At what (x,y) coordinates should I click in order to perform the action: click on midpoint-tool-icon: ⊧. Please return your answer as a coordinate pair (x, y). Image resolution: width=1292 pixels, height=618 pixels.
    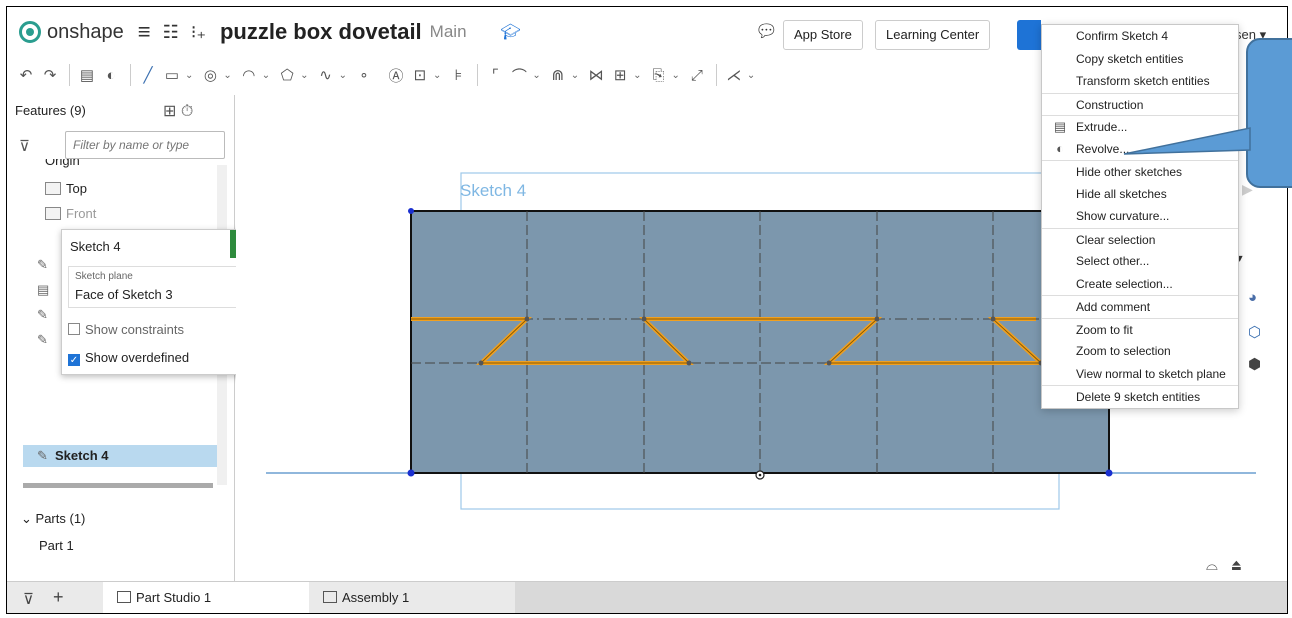
    Looking at the image, I should click on (458, 75).